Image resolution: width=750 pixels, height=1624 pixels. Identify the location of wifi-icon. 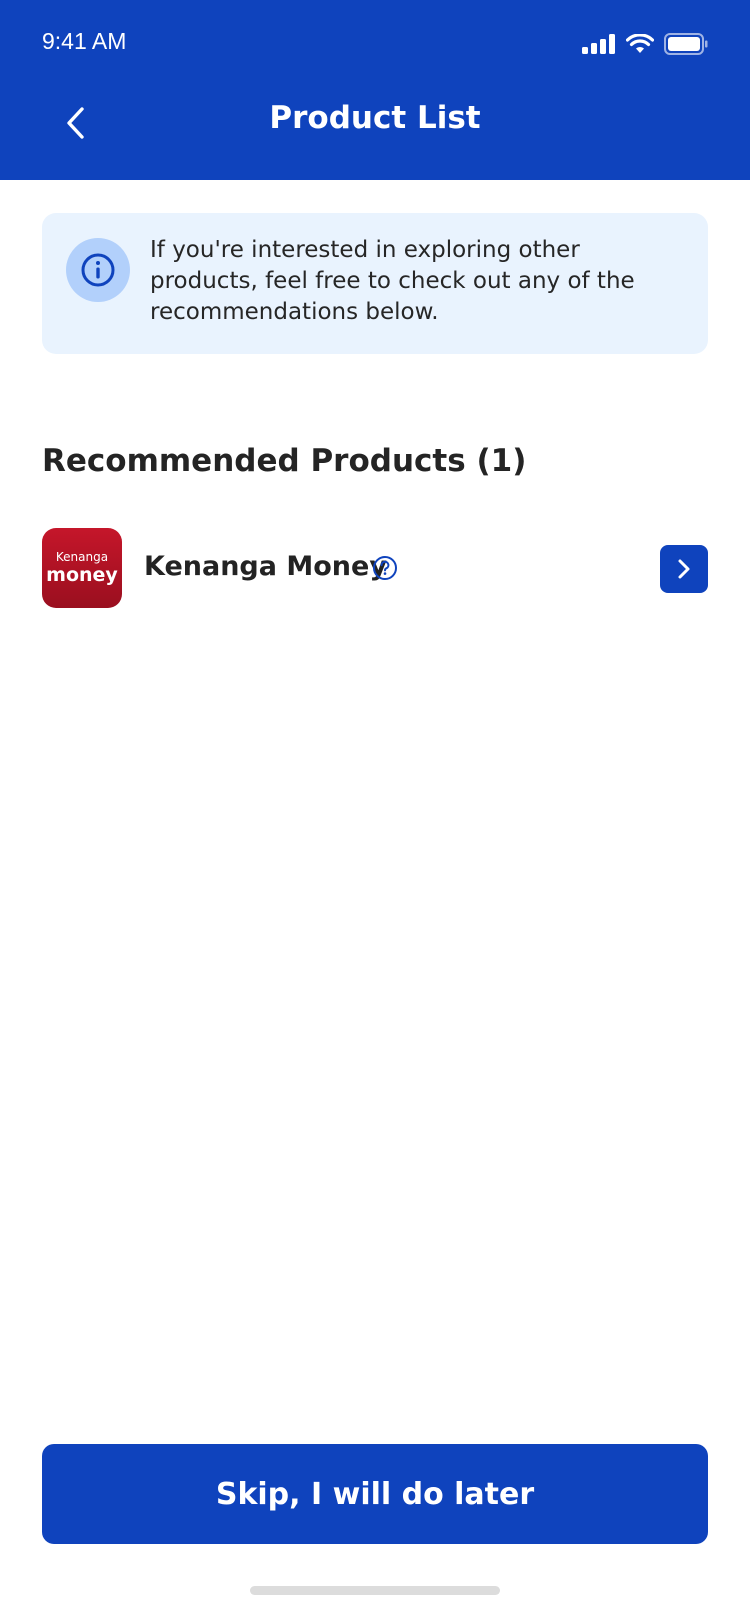
(640, 43).